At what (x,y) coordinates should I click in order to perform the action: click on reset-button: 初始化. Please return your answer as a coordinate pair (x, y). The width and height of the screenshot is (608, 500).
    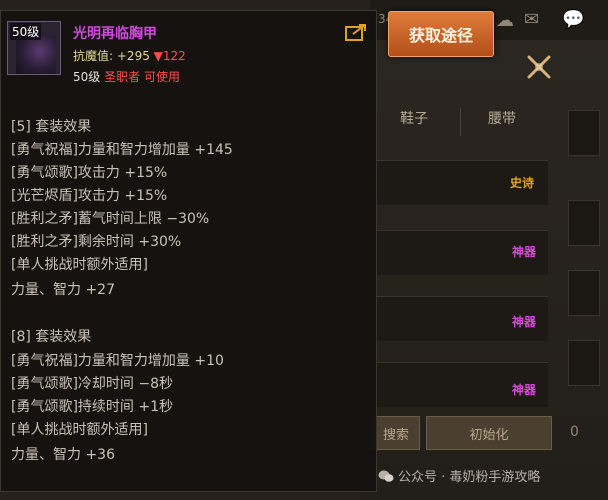
    Looking at the image, I should click on (489, 433).